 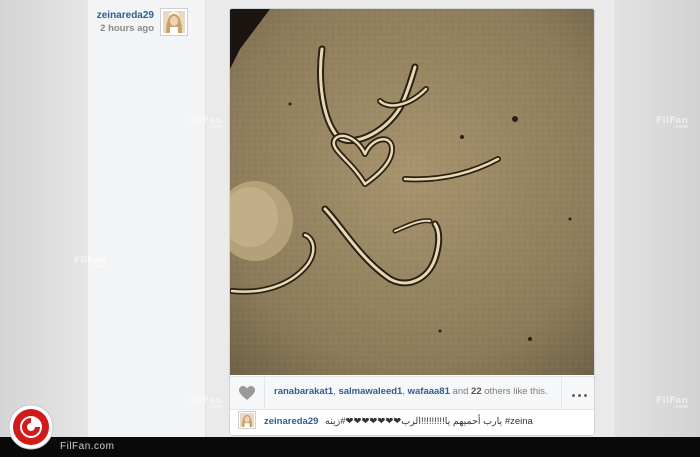 I want to click on post-meta: zeinareda29 2 hours ago, so click(x=123, y=22).